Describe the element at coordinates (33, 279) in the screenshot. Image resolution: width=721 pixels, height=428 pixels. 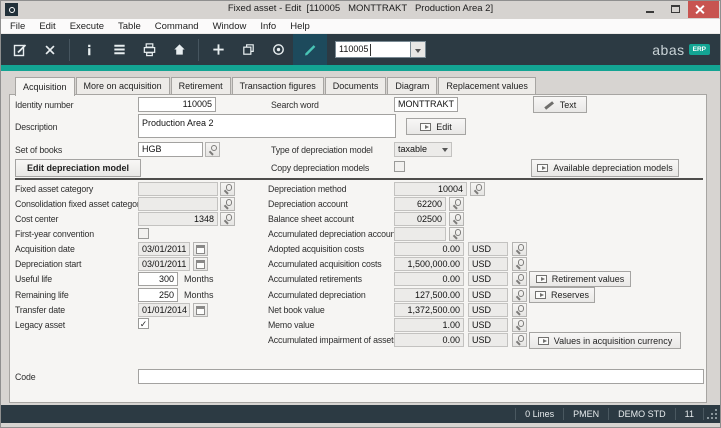
I see `useful-life-label: Useful life` at that location.